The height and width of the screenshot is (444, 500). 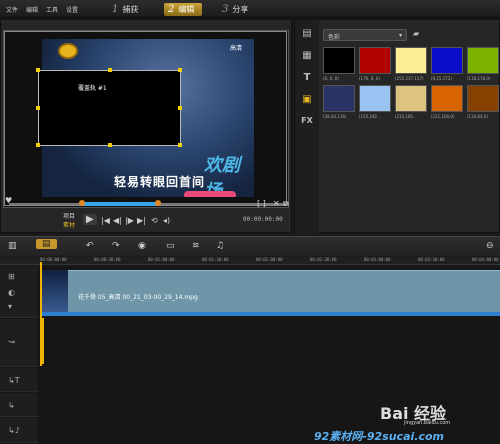 What do you see at coordinates (107, 259) in the screenshot?
I see `ruler-tick-label: 00:00:30:00` at bounding box center [107, 259].